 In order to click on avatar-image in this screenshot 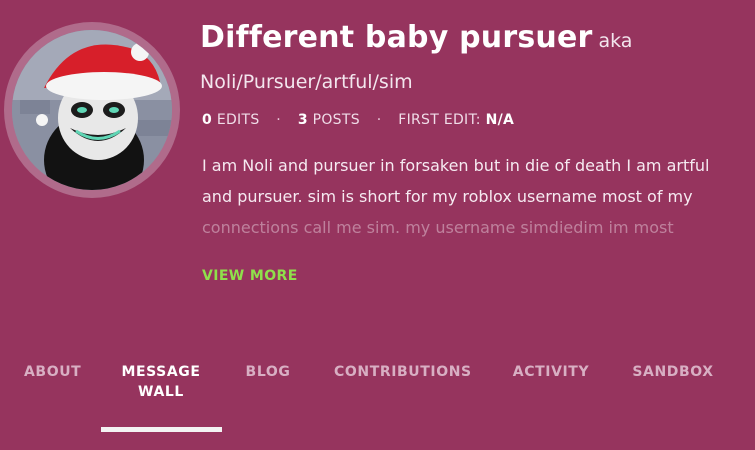, I will do `click(92, 110)`.